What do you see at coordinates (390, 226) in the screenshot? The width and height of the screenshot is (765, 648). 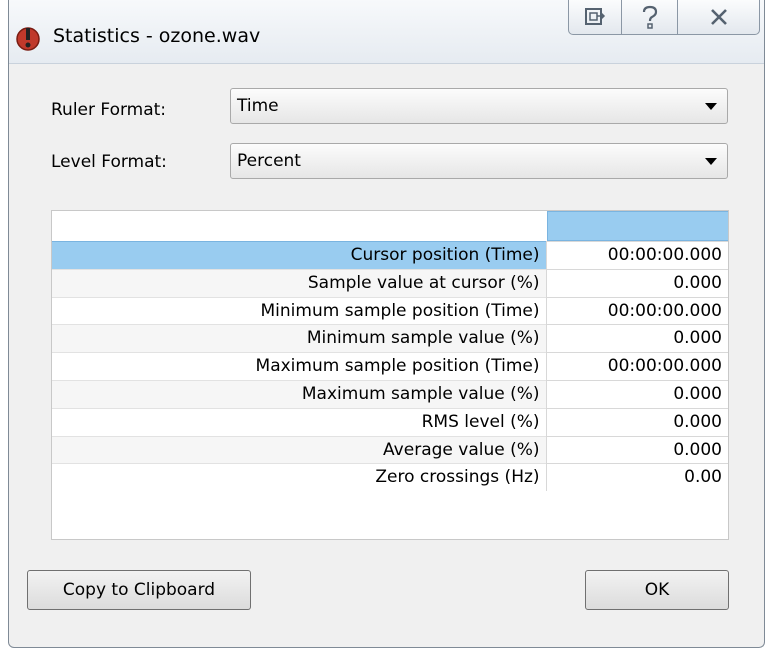 I see `table-header` at bounding box center [390, 226].